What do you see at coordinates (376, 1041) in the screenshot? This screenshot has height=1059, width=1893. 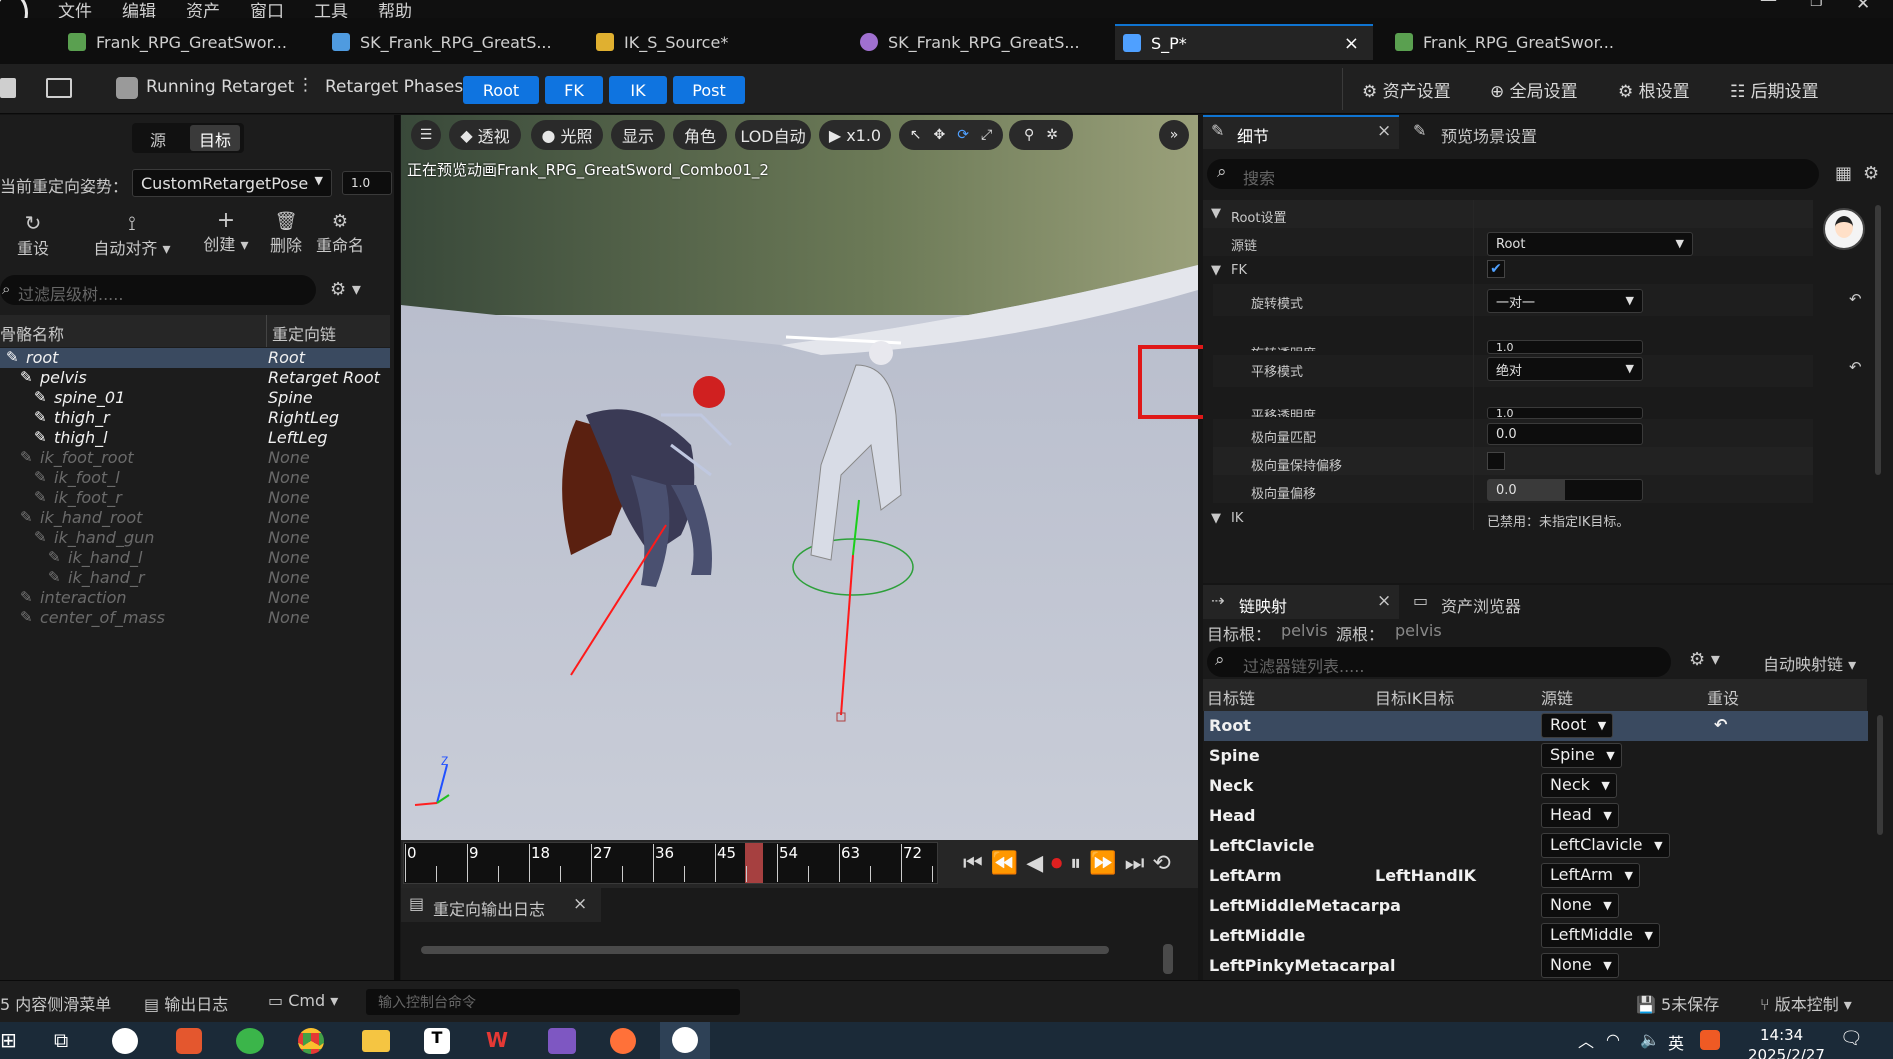 I see `folder-icon` at bounding box center [376, 1041].